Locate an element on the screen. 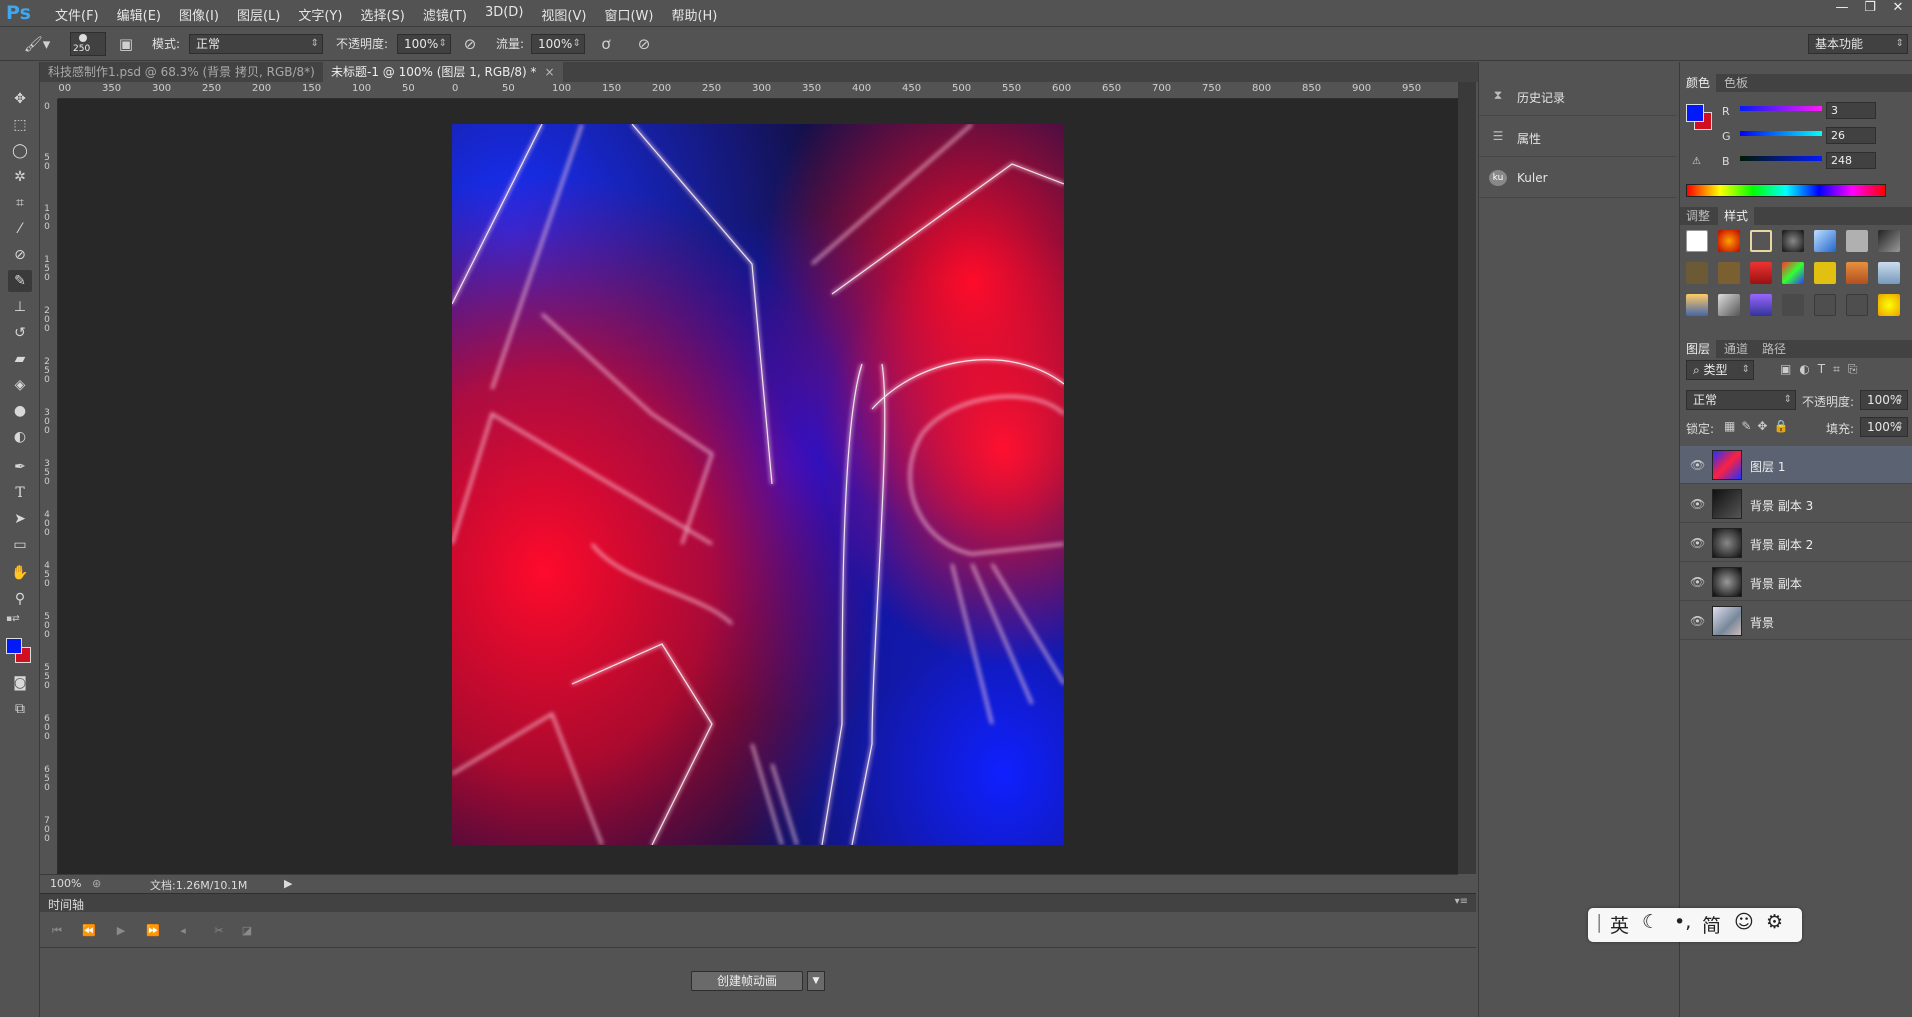 This screenshot has width=1912, height=1017. brush-tool-icon: ✎ is located at coordinates (20, 281).